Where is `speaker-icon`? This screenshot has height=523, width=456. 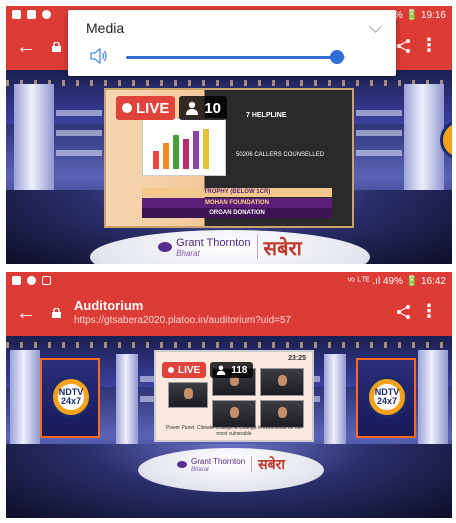 speaker-icon is located at coordinates (99, 56).